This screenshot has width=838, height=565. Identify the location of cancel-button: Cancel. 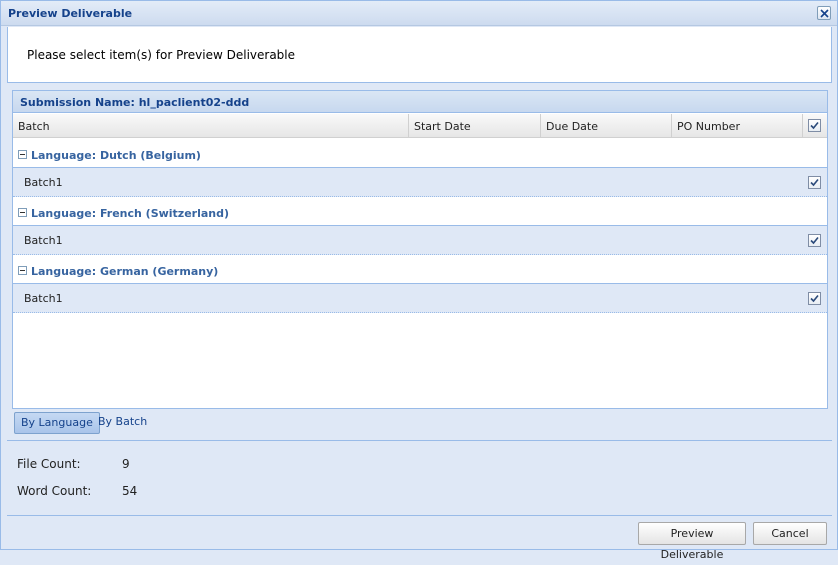
(790, 533).